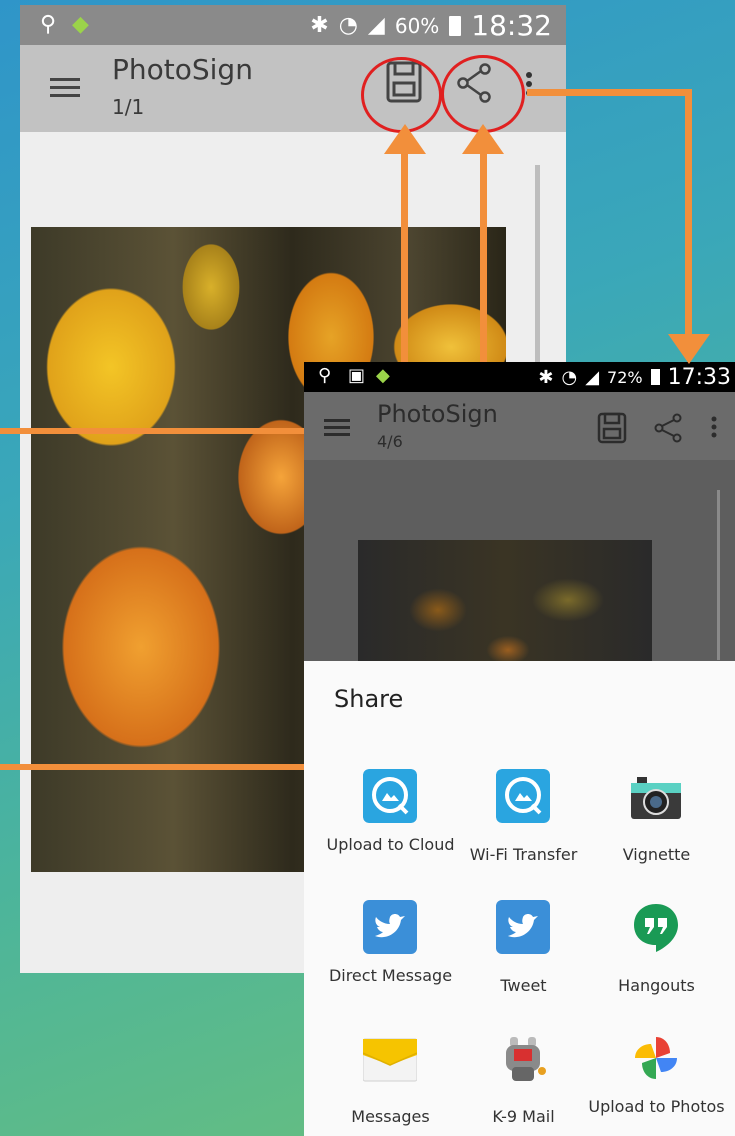 This screenshot has height=1136, width=735. What do you see at coordinates (511, 25) in the screenshot?
I see `clock: 18:32` at bounding box center [511, 25].